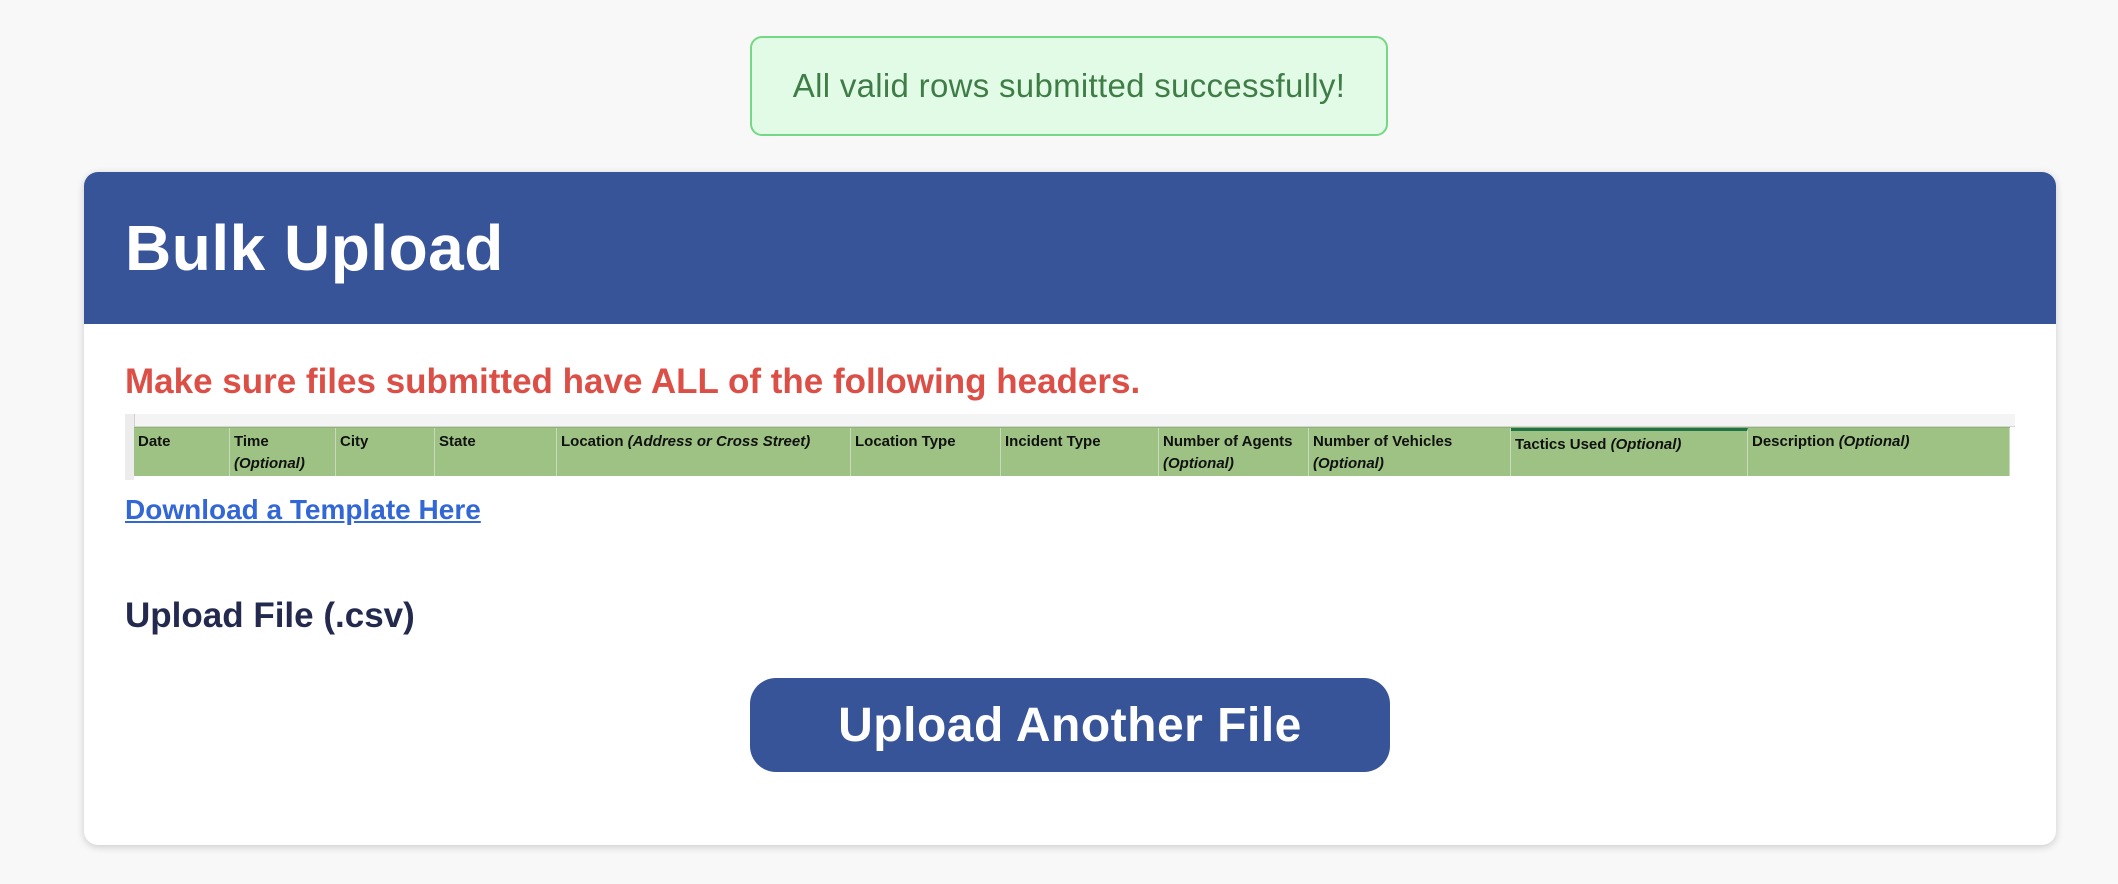 Image resolution: width=2118 pixels, height=884 pixels. What do you see at coordinates (1410, 452) in the screenshot?
I see `sheet-header-cell: Number of Vehicles (Optional)` at bounding box center [1410, 452].